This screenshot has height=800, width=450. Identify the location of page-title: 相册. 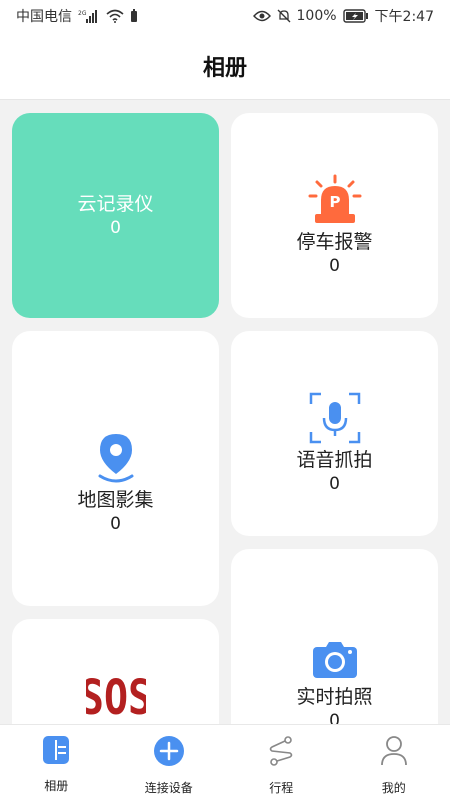
(224, 68).